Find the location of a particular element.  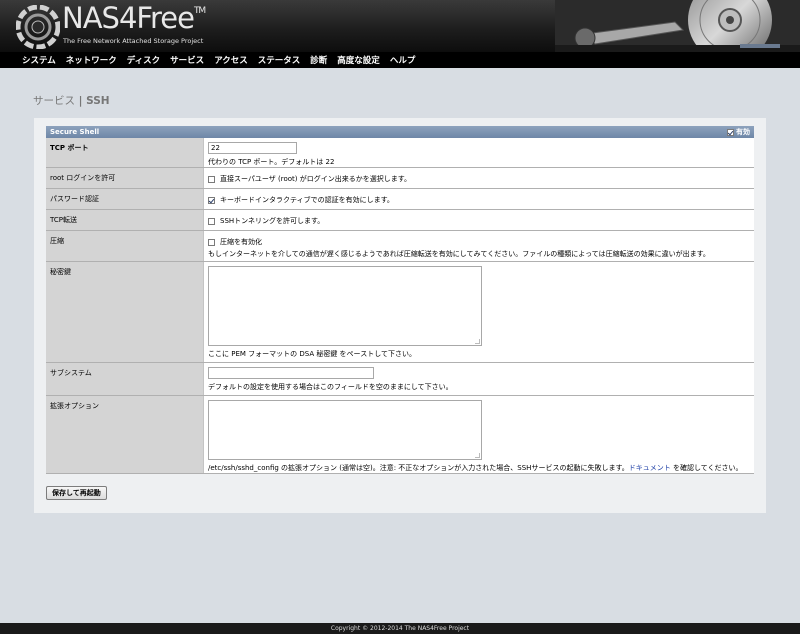

subsystem-label: サブシステム is located at coordinates (125, 379).